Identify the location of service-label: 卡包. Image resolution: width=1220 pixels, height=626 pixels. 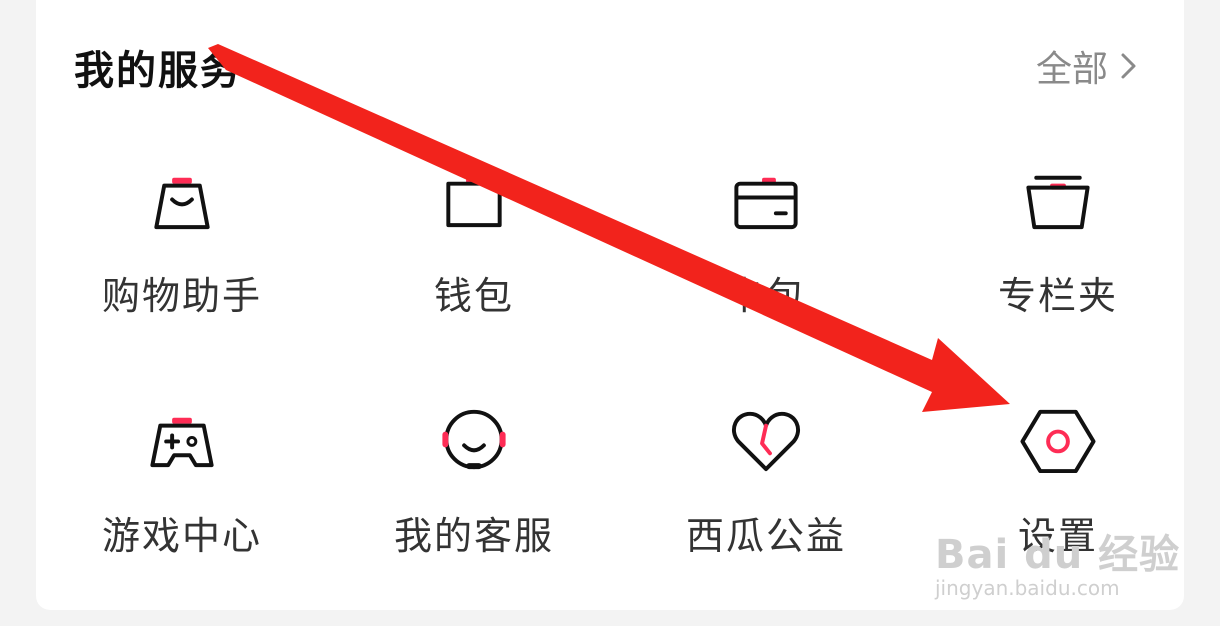
(765, 296).